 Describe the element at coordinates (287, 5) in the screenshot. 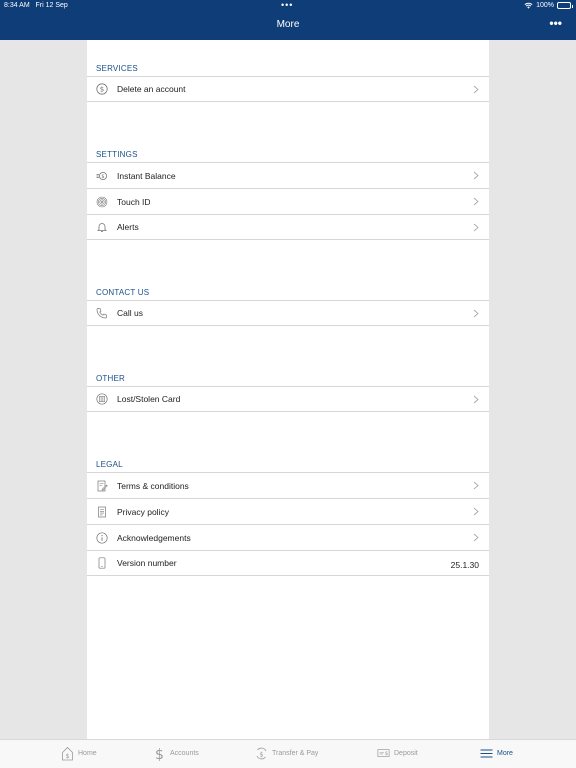

I see `multitask-dots: •••` at that location.